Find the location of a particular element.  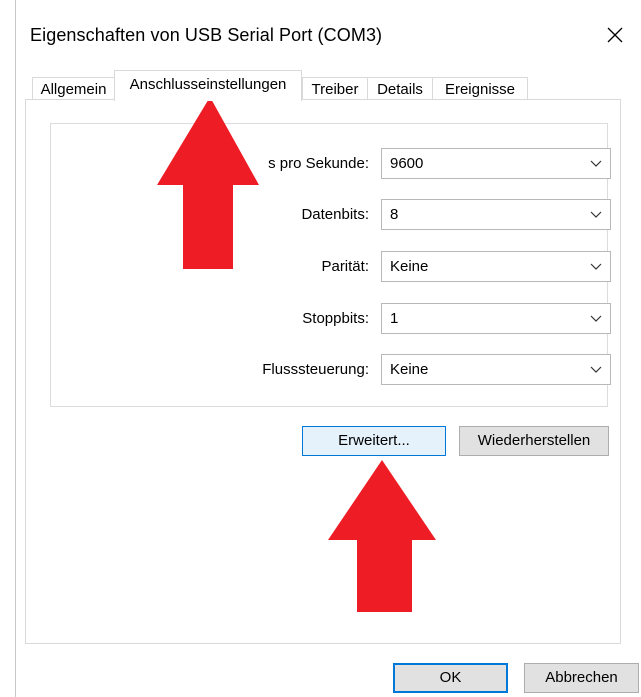

tab-treiber: Treiber is located at coordinates (335, 88).